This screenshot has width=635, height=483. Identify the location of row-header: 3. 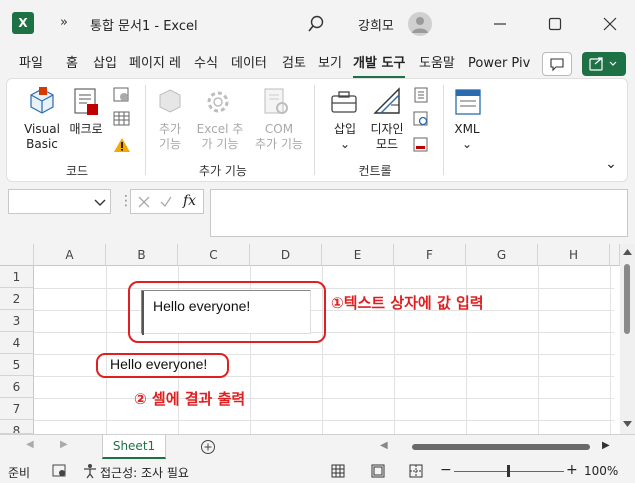
(17, 321).